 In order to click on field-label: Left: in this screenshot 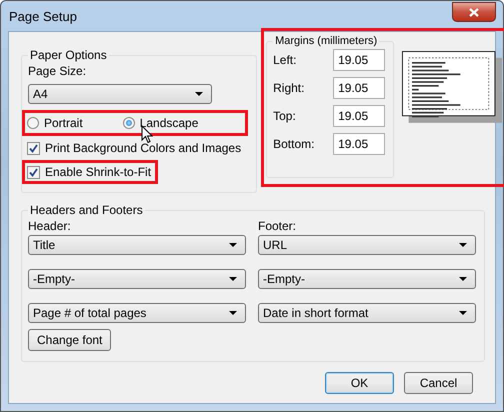, I will do `click(284, 60)`.